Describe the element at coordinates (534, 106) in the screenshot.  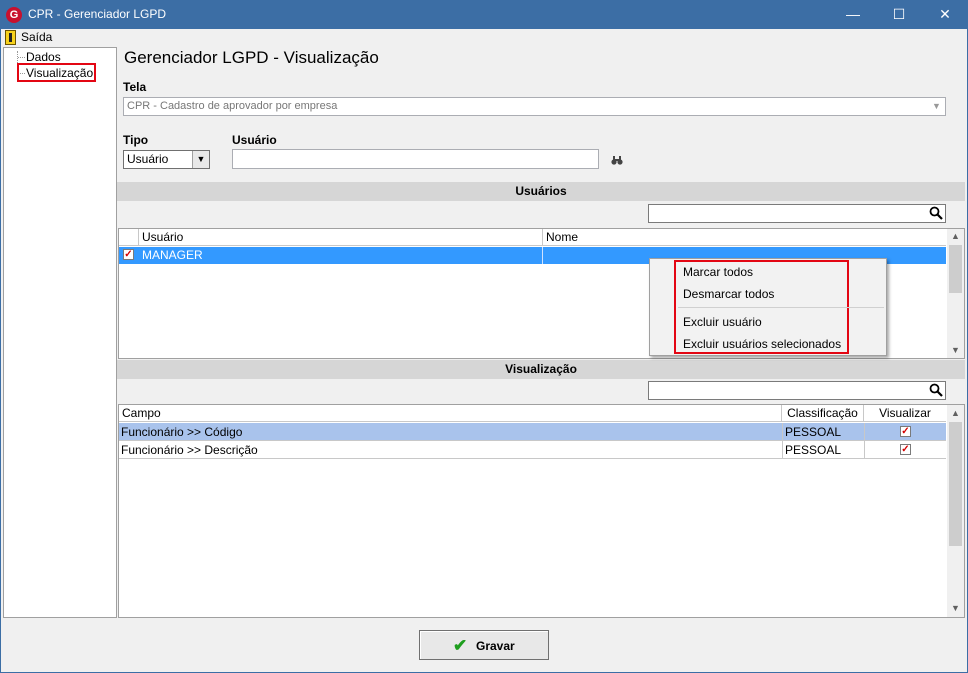
I see `tela-select: CPR - Cadastro de aprovador por empresa` at that location.